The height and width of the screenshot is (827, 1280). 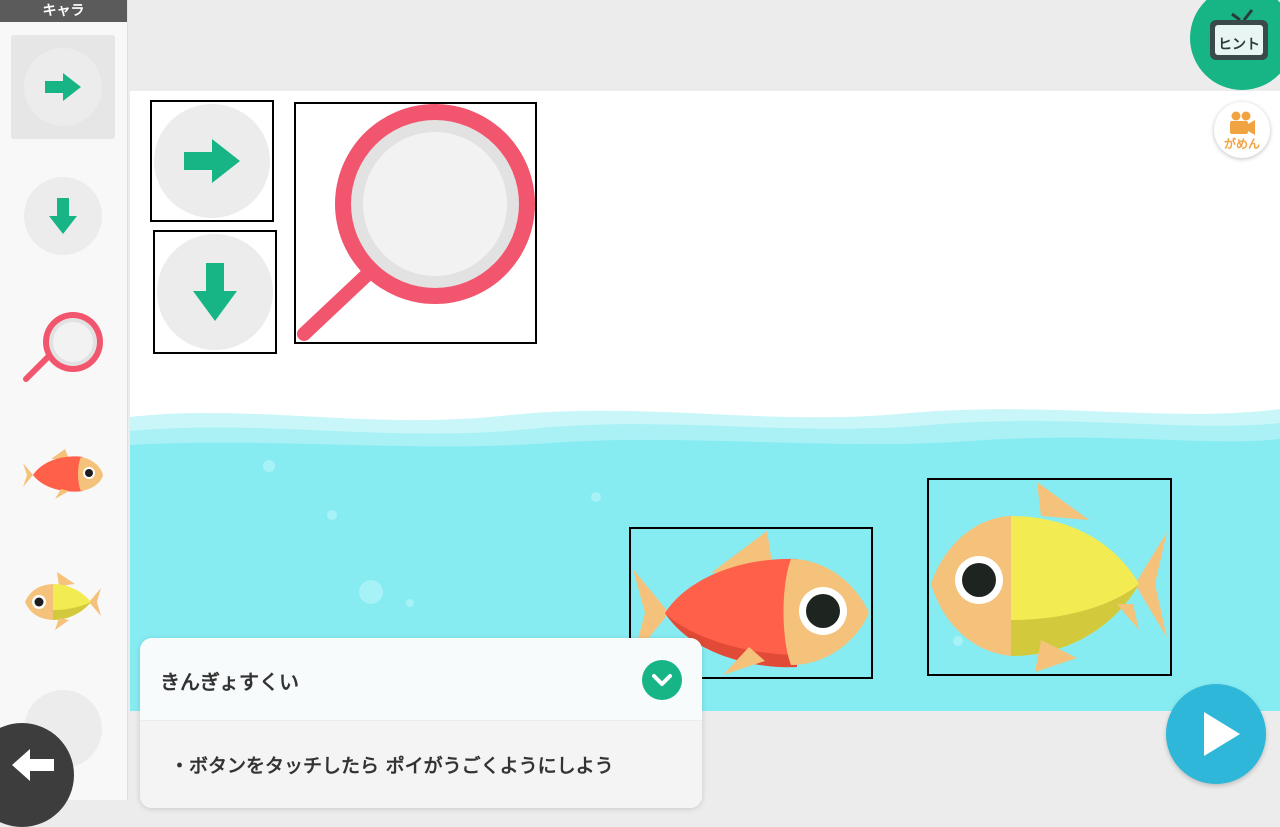 I want to click on back-button, so click(x=37, y=775).